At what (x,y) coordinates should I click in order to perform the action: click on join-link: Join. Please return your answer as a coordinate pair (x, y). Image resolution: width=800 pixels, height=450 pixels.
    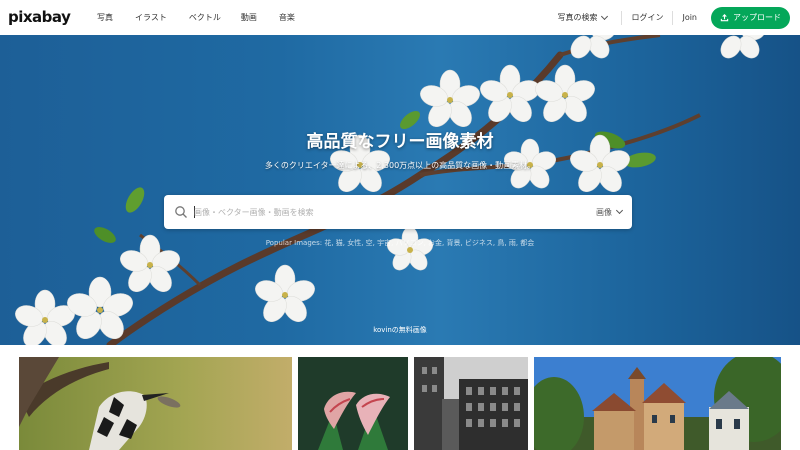
    Looking at the image, I should click on (689, 17).